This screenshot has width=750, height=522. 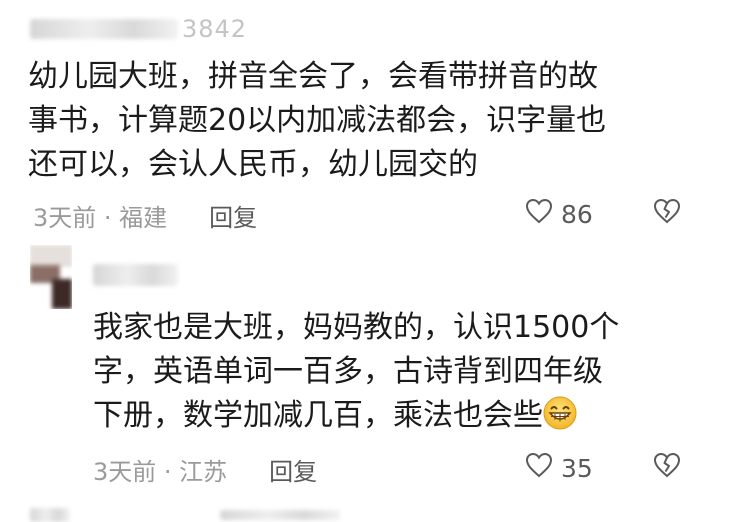 What do you see at coordinates (318, 415) in the screenshot?
I see `comment-line-text: 下册，数学加减几百，乘法也会些` at bounding box center [318, 415].